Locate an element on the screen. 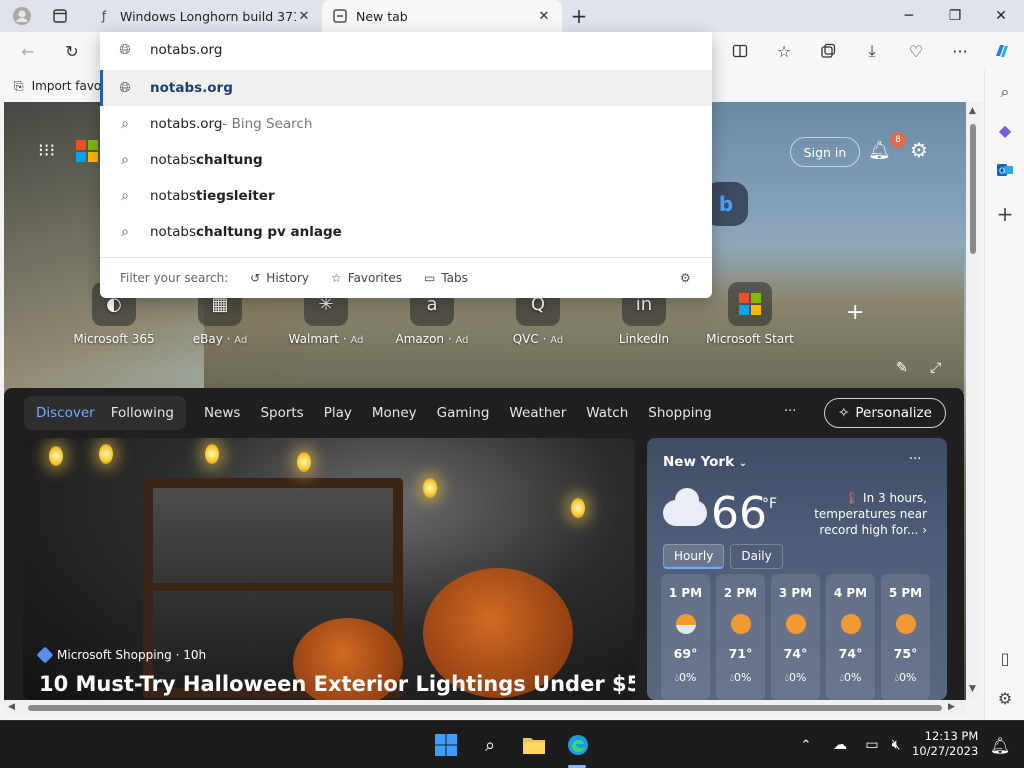 This screenshot has width=1024, height=768. suggestion-item: ⌕ notabs tiegsleiter is located at coordinates (406, 196).